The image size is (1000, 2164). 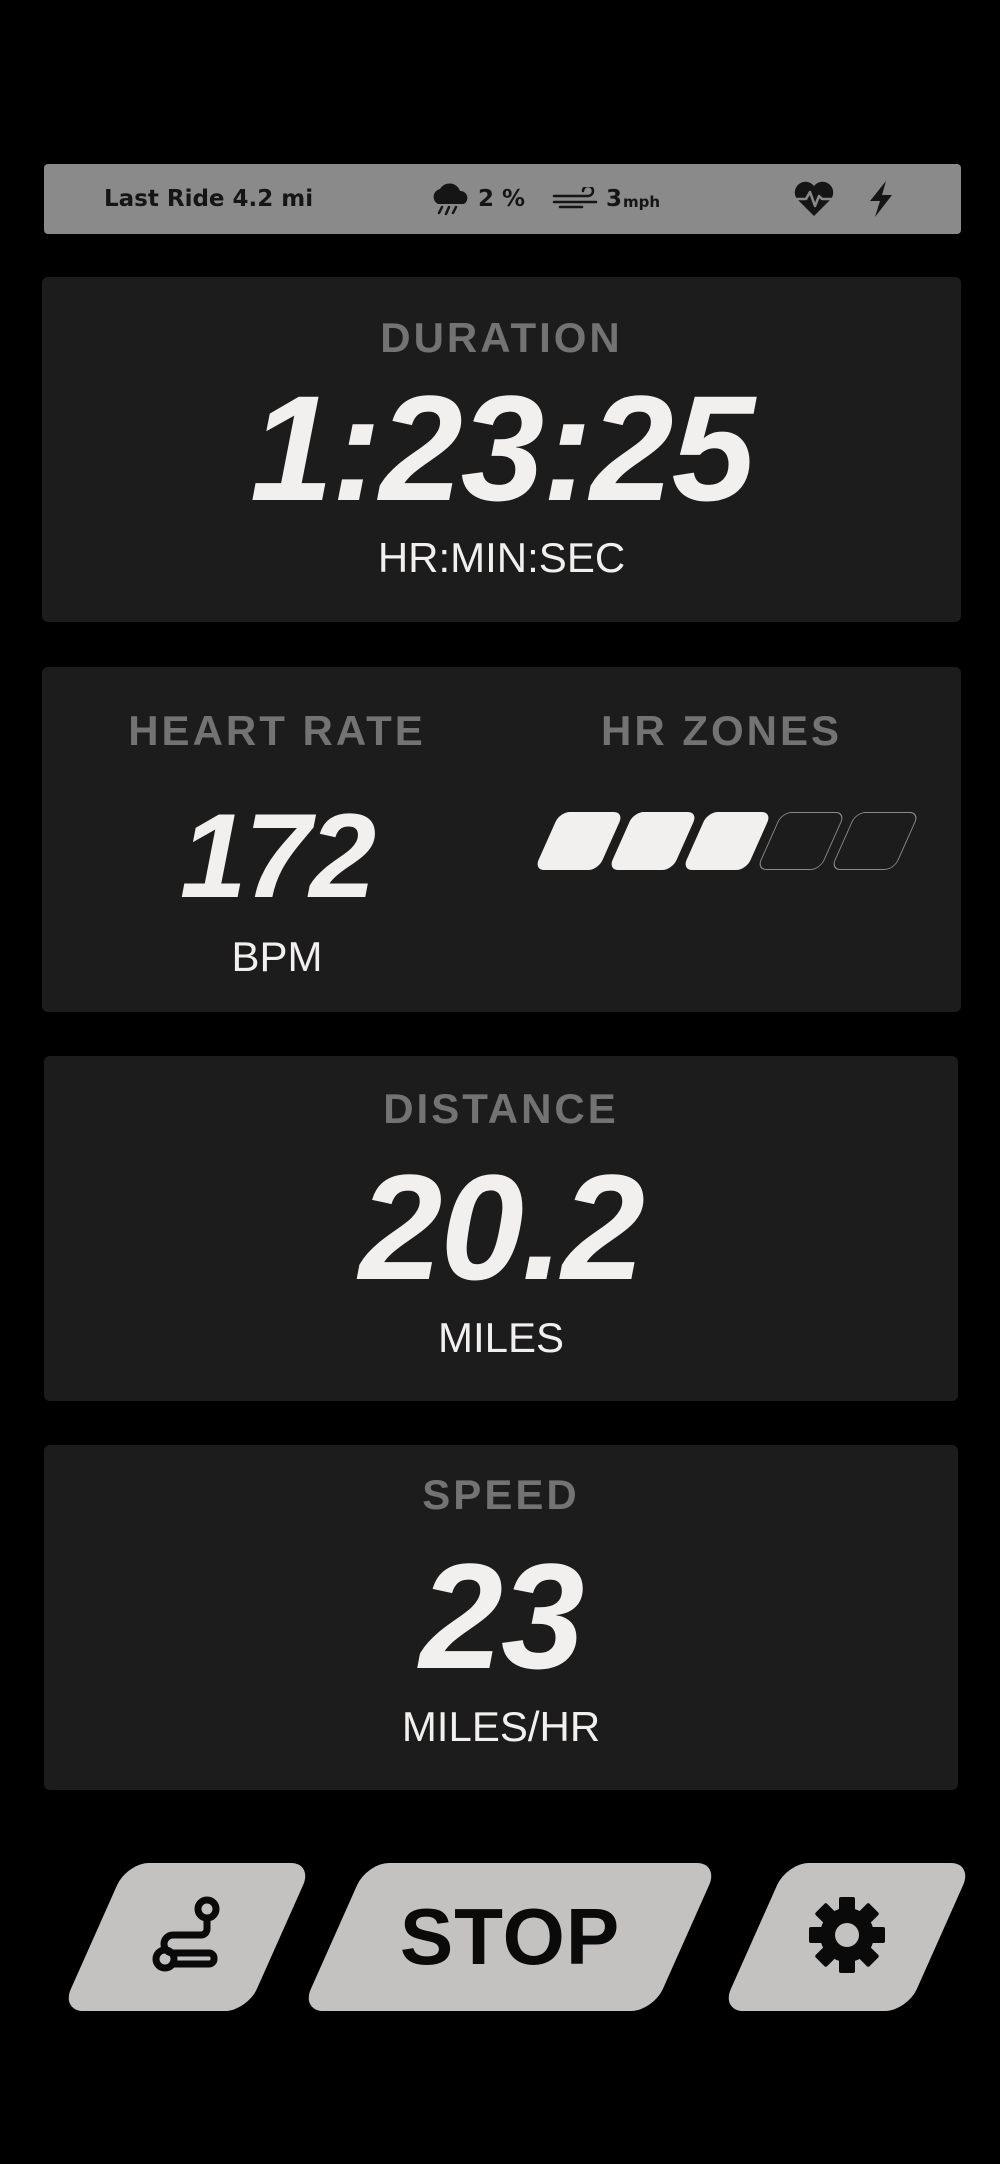 What do you see at coordinates (614, 199) in the screenshot?
I see `wind-speed: 3` at bounding box center [614, 199].